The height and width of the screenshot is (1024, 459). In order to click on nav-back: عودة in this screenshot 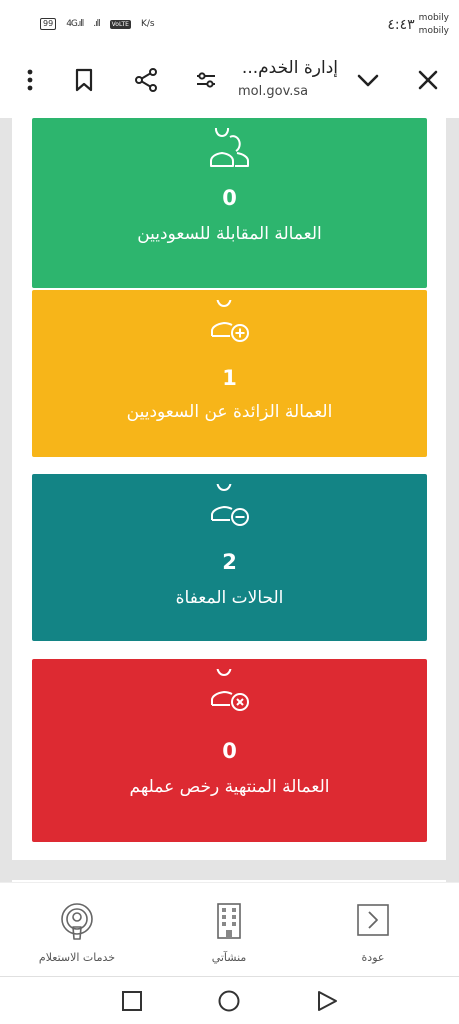, I will do `click(373, 932)`.